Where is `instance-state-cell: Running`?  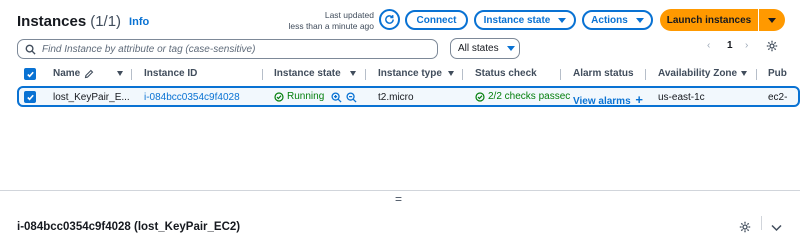 instance-state-cell: Running is located at coordinates (299, 96).